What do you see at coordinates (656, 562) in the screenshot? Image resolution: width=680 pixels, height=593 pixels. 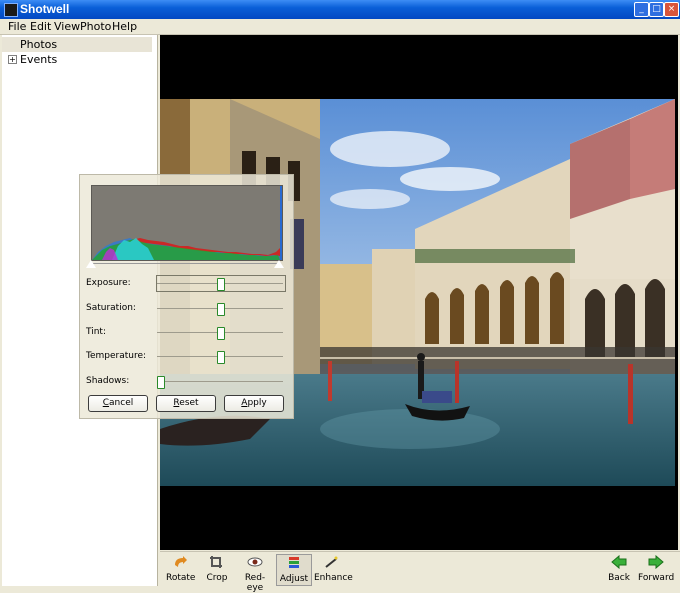 I see `arrow-right-icon` at bounding box center [656, 562].